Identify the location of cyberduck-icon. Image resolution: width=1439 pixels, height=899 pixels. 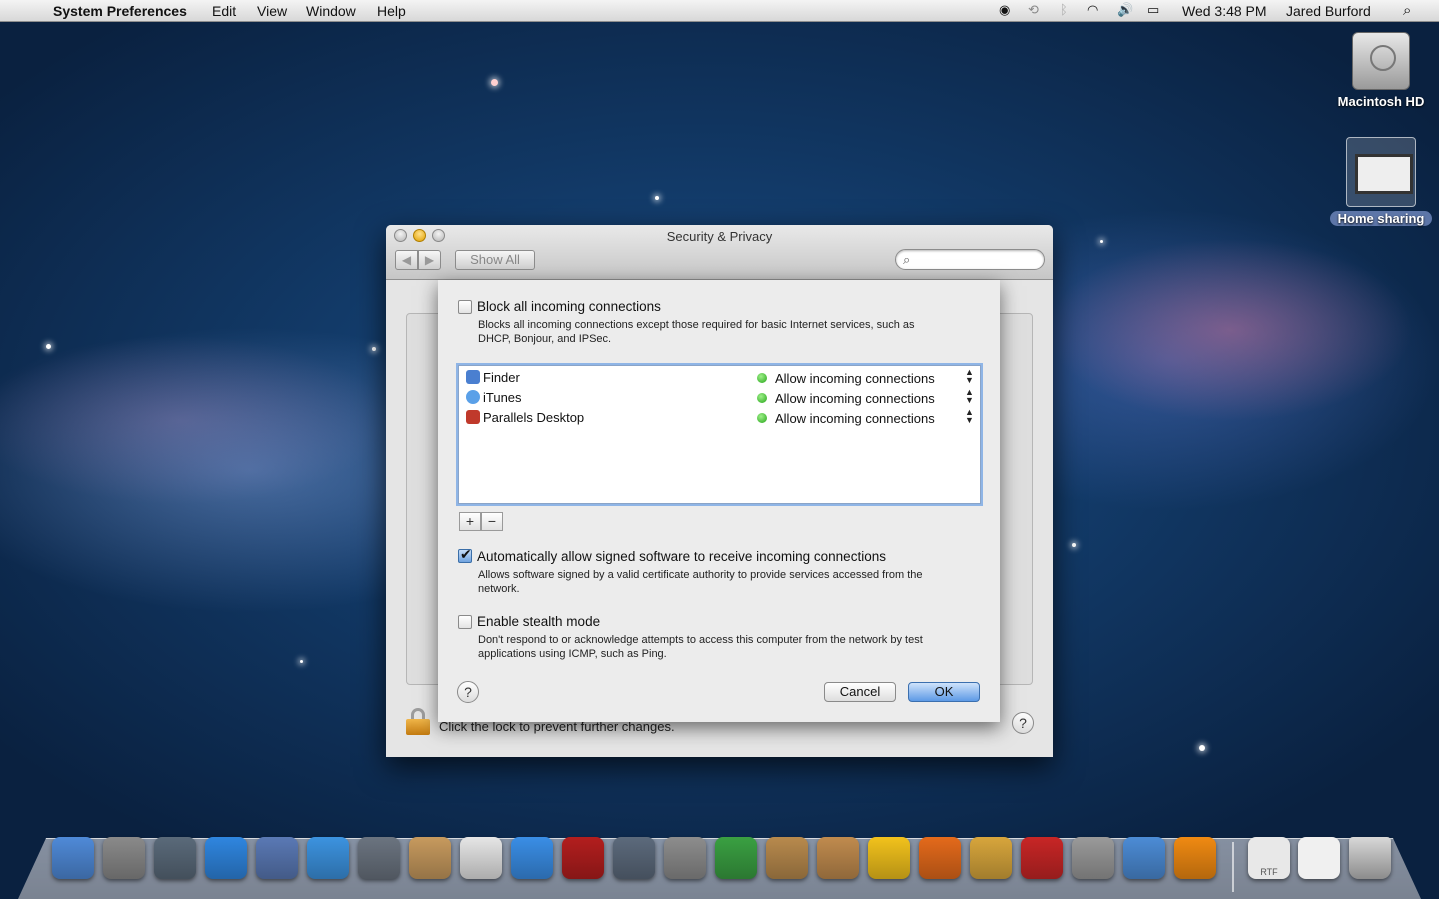
(889, 858).